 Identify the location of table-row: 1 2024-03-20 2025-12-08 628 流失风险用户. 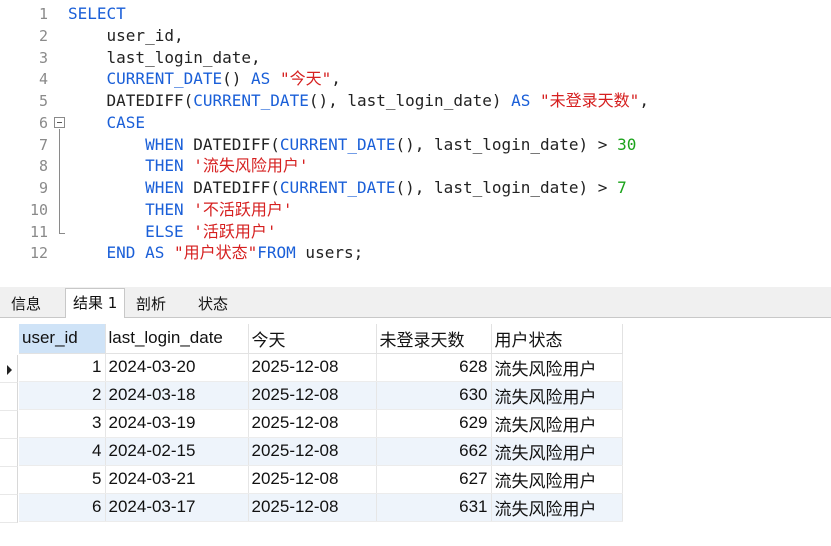
(321, 367).